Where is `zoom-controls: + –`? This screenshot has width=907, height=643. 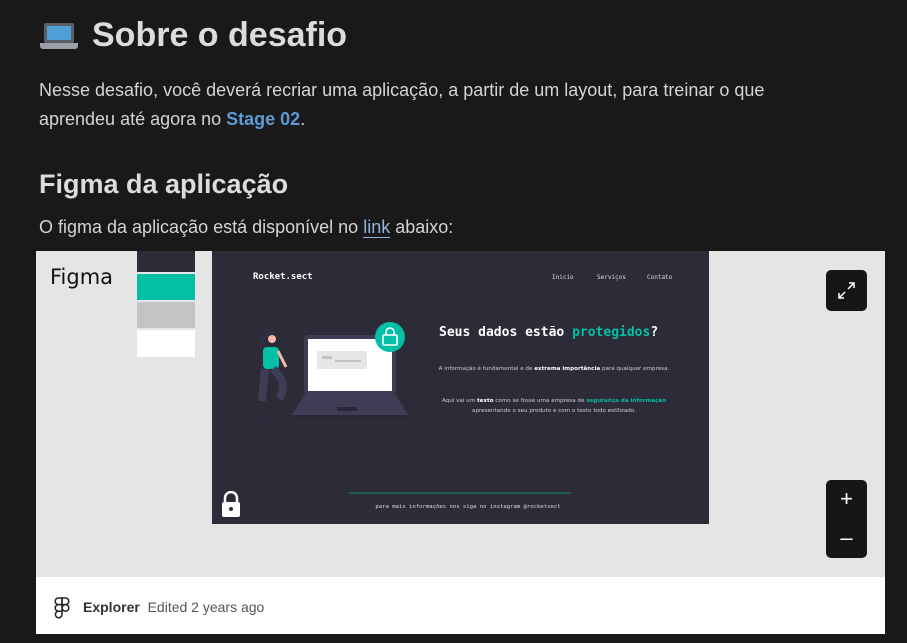
zoom-controls: + – is located at coordinates (846, 519).